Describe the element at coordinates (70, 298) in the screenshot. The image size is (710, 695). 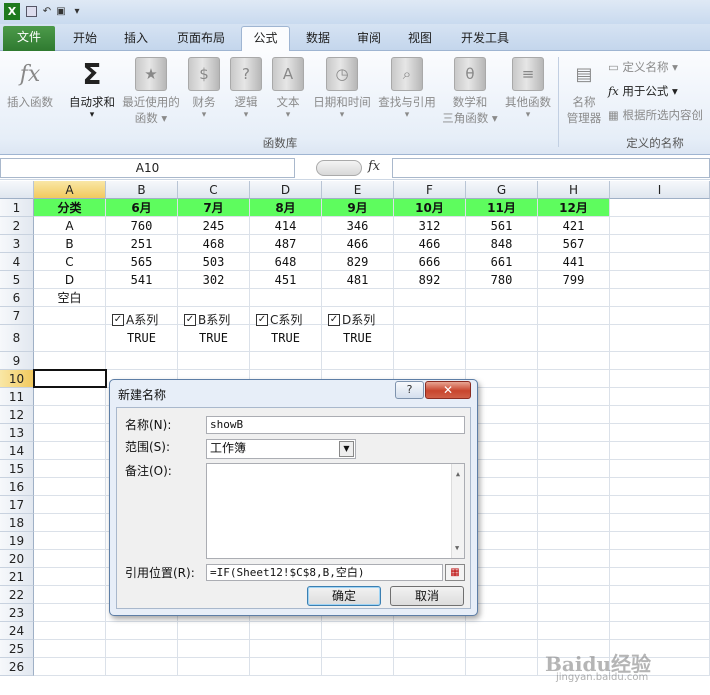
I see `cell-a6: 空白` at that location.